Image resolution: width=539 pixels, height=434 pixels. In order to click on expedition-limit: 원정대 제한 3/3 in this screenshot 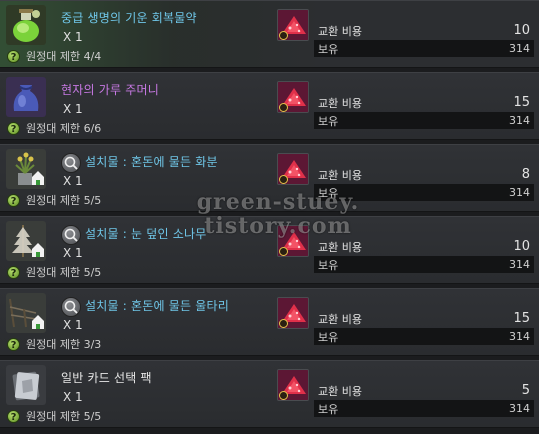, I will do `click(64, 344)`.